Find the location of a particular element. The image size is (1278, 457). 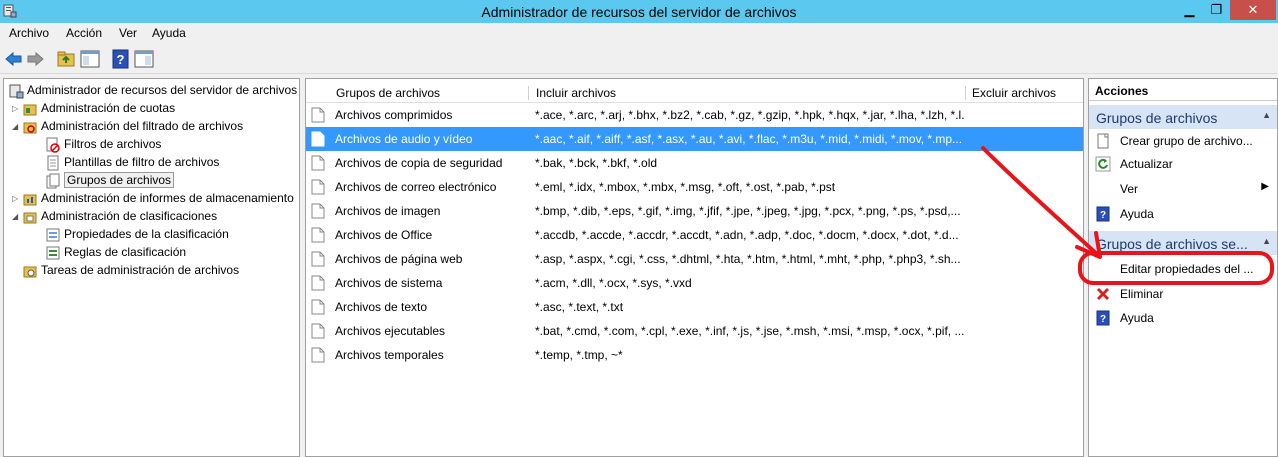

screening-icon is located at coordinates (30, 128).